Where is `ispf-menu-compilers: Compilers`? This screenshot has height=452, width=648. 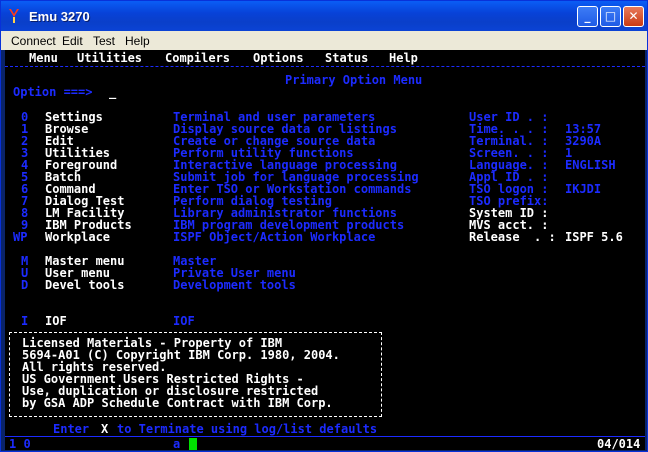
ispf-menu-compilers: Compilers is located at coordinates (197, 58).